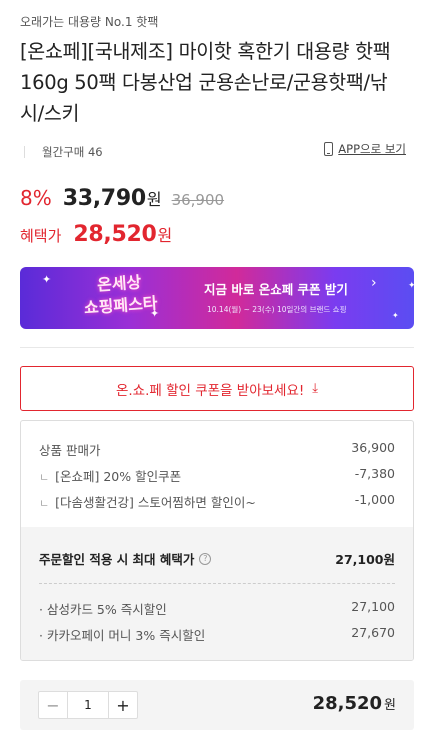 The height and width of the screenshot is (742, 425). Describe the element at coordinates (329, 149) in the screenshot. I see `phone-icon` at that location.